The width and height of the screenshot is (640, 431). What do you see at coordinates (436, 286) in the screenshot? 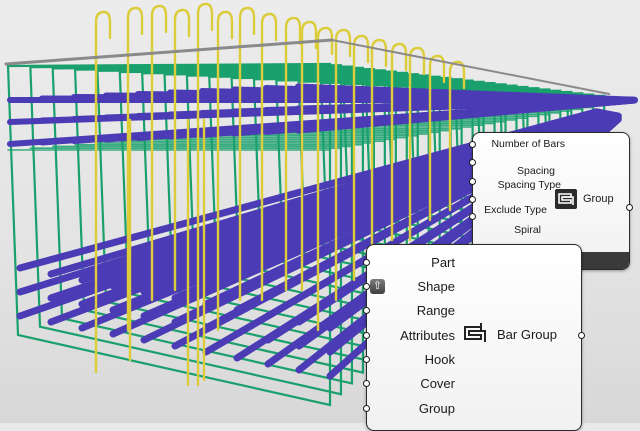
I see `input-label: Shape` at bounding box center [436, 286].